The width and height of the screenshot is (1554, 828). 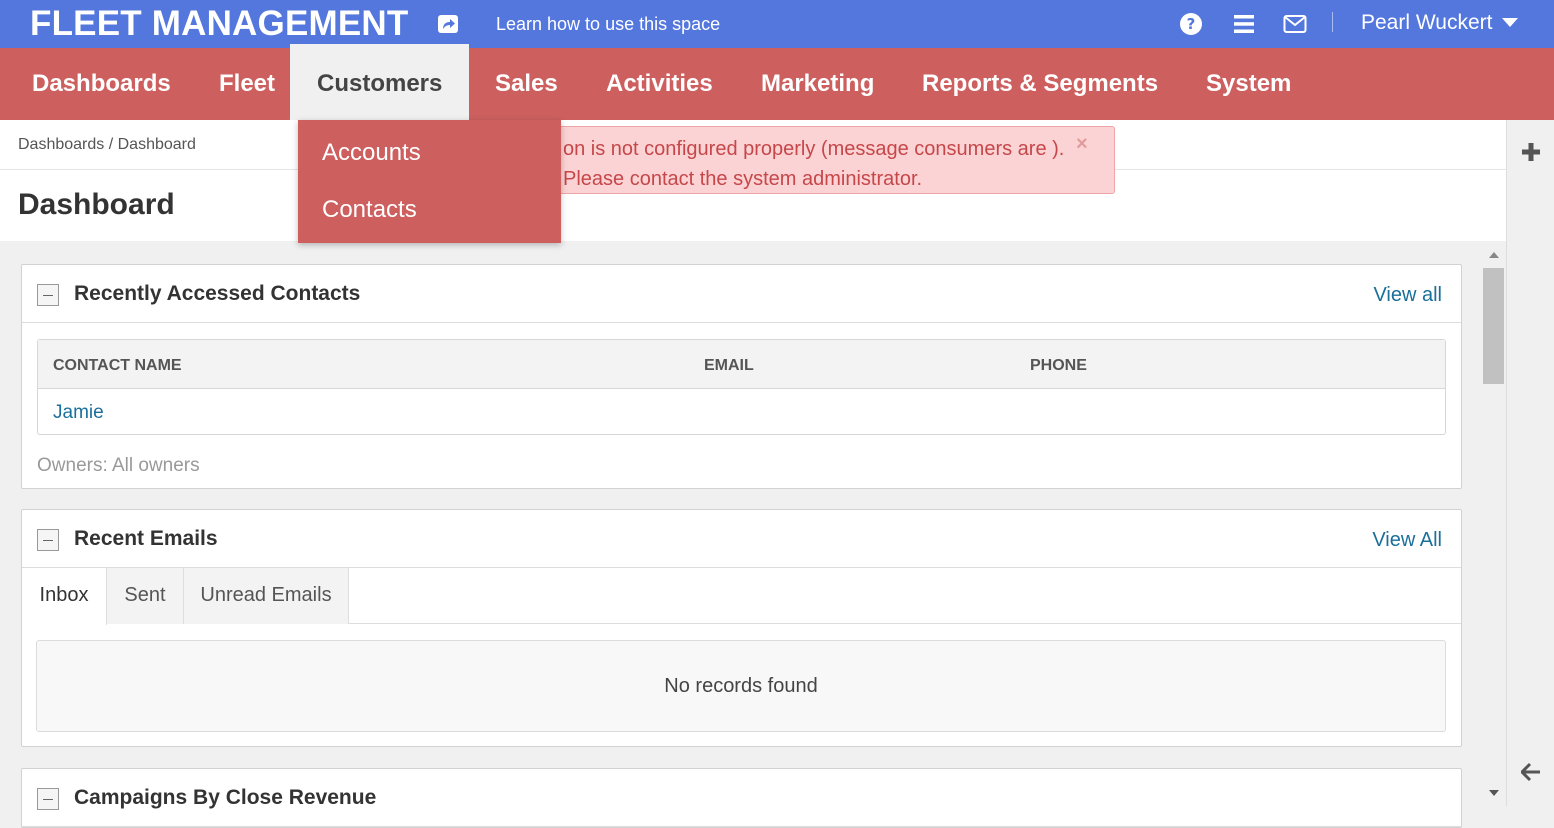 I want to click on share-icon, so click(x=448, y=24).